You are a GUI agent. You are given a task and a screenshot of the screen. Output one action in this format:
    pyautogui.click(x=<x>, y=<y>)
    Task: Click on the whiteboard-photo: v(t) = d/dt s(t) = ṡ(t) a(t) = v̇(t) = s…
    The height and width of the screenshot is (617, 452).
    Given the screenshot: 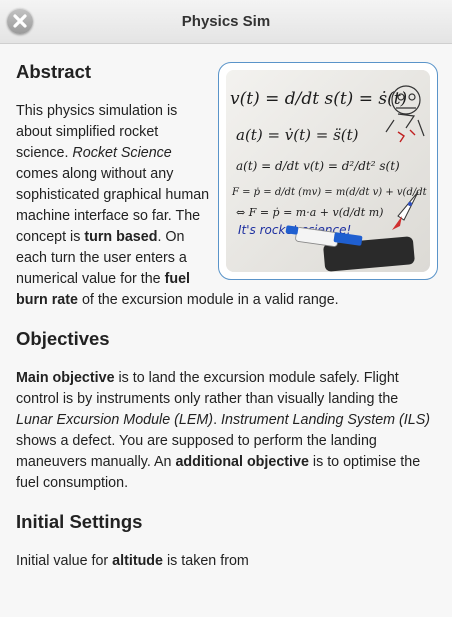 What is the action you would take?
    pyautogui.click(x=328, y=171)
    